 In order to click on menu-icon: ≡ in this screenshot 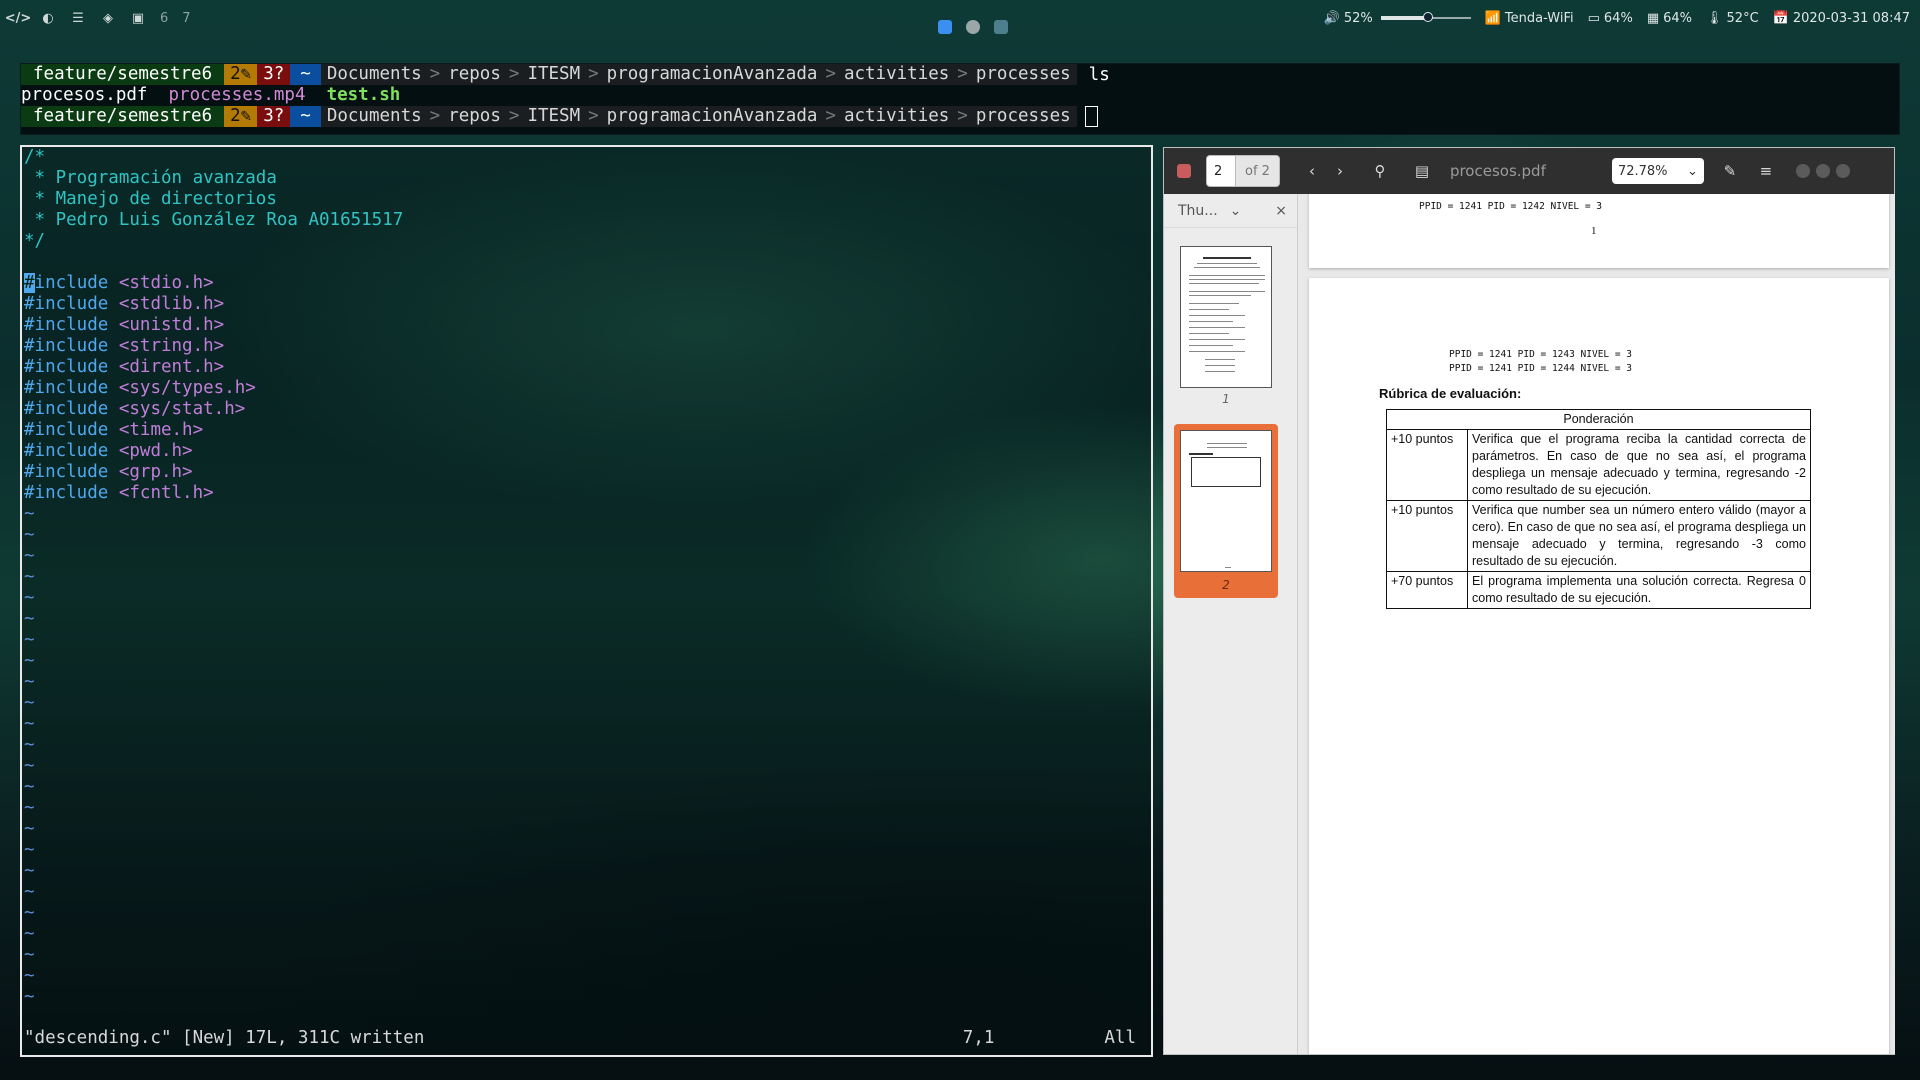, I will do `click(1766, 171)`.